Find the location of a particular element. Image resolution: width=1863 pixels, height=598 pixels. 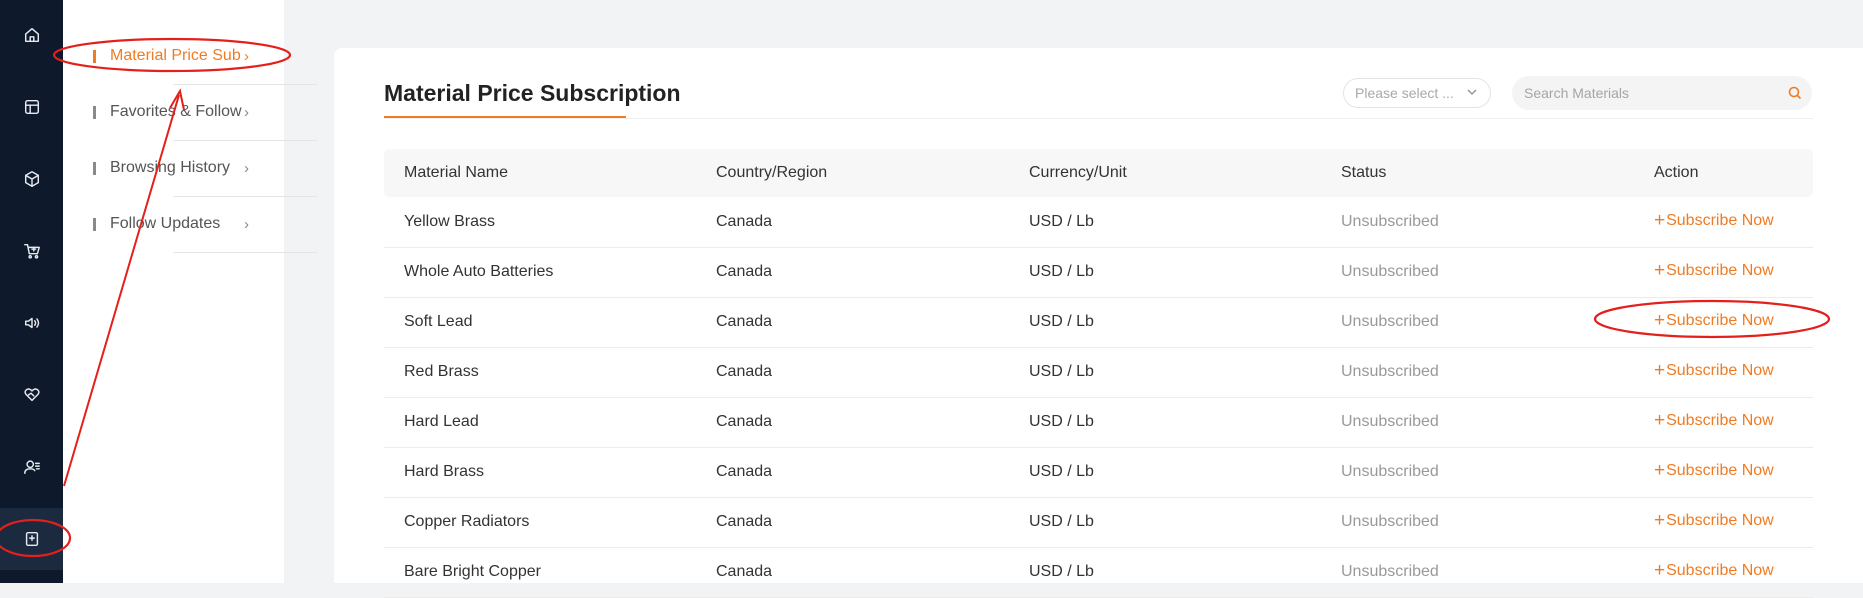

search-icon is located at coordinates (1795, 93).